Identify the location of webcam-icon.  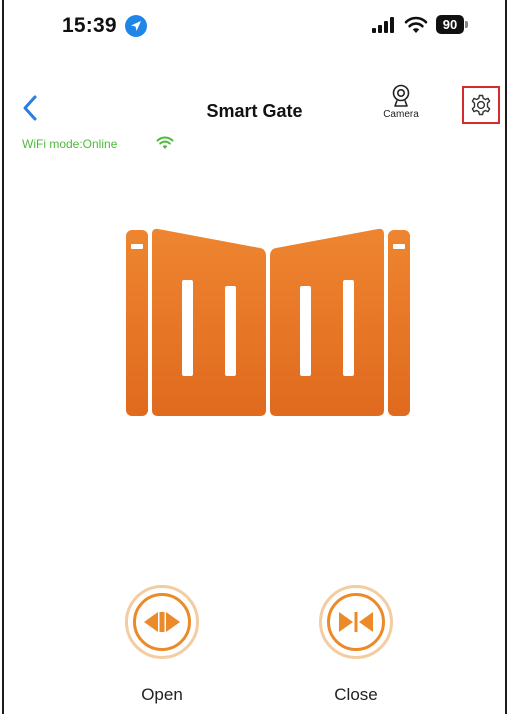
(401, 95).